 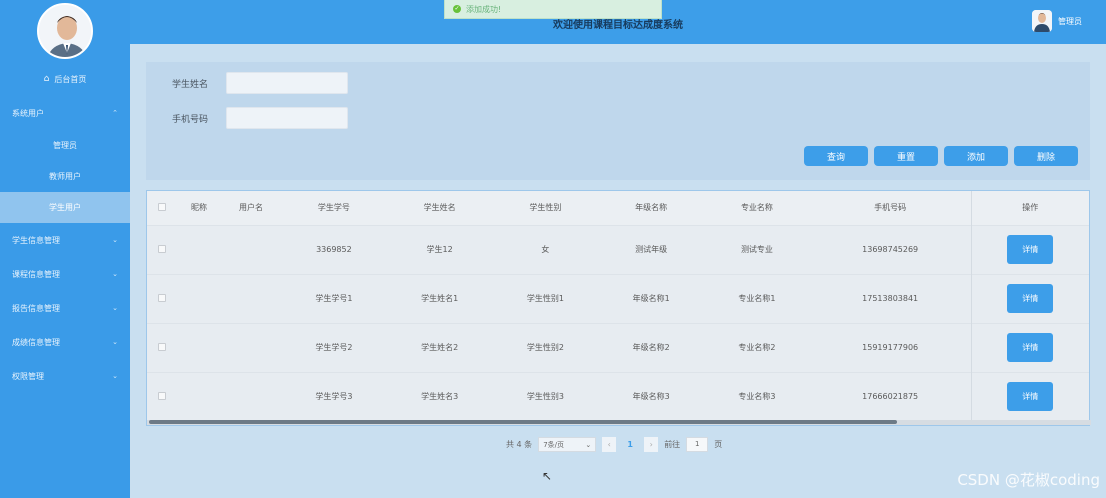 What do you see at coordinates (651, 396) in the screenshot?
I see `table-cell: 年级名称3` at bounding box center [651, 396].